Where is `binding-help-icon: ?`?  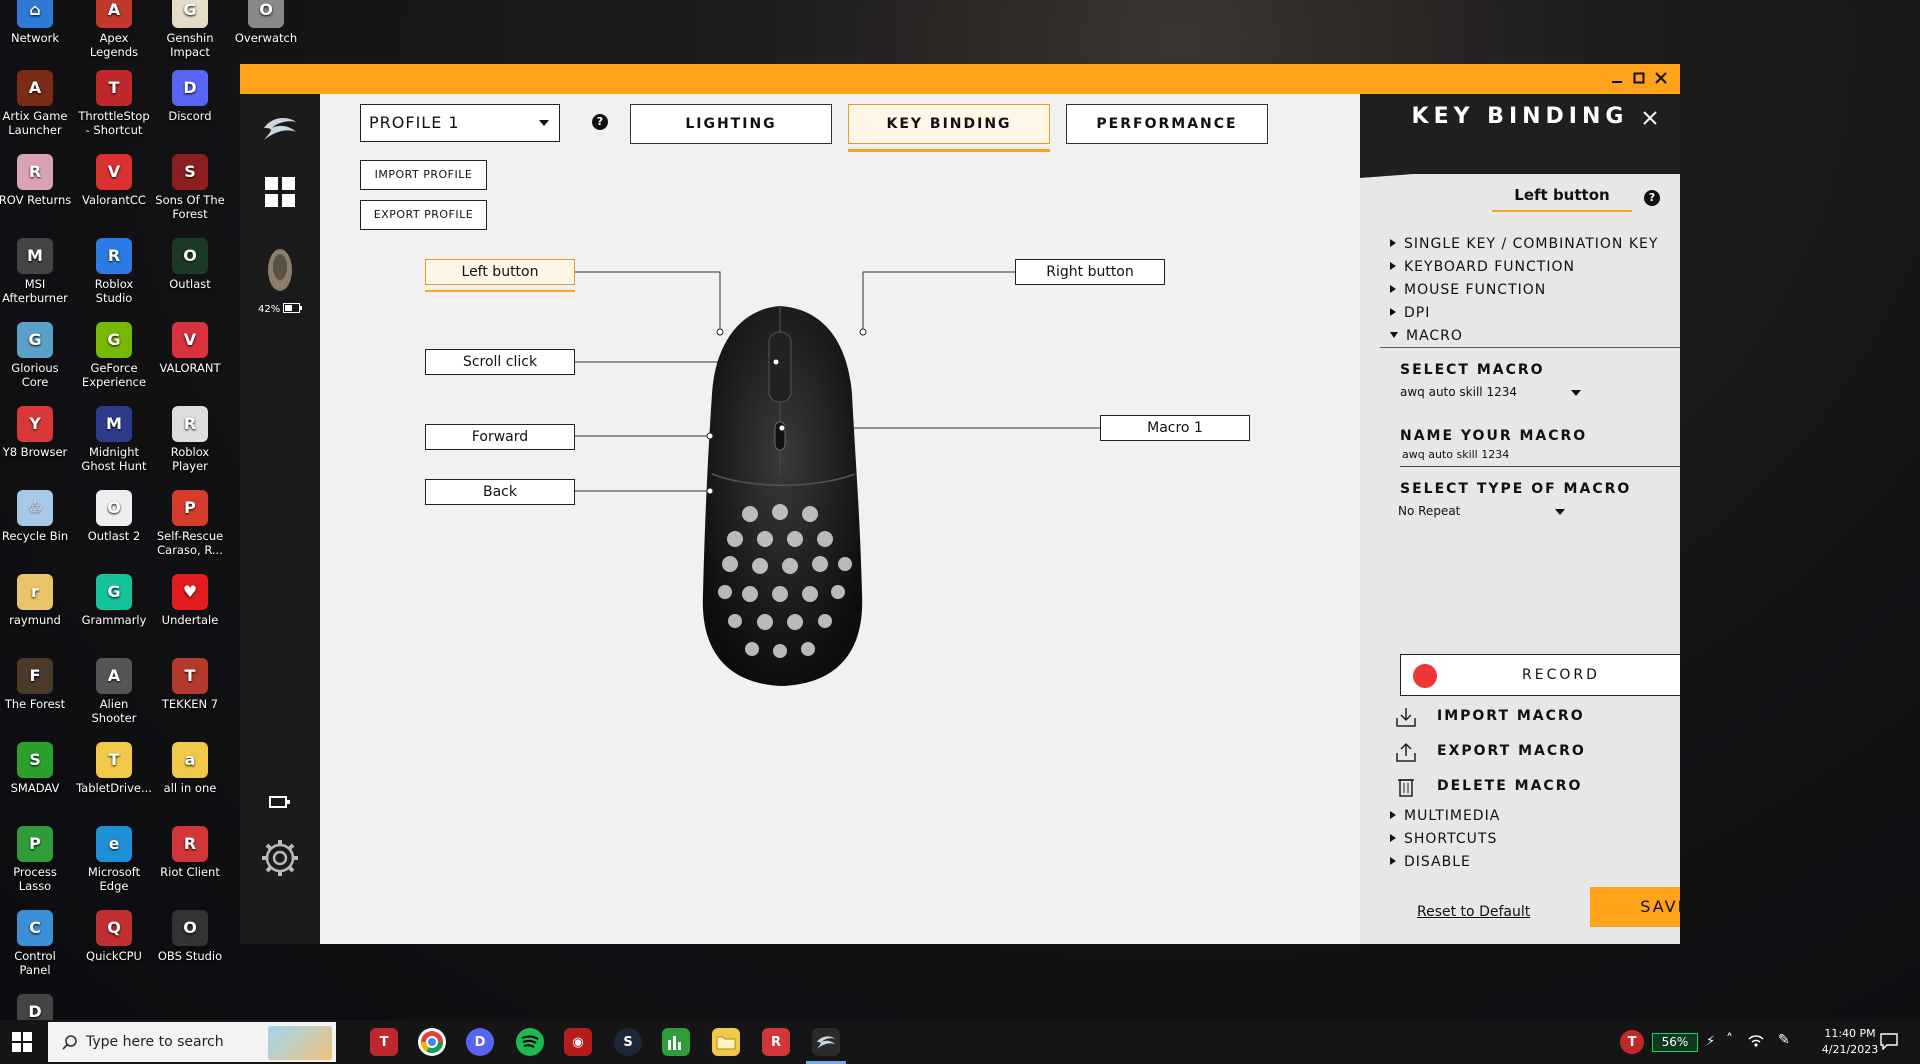 binding-help-icon: ? is located at coordinates (1652, 198).